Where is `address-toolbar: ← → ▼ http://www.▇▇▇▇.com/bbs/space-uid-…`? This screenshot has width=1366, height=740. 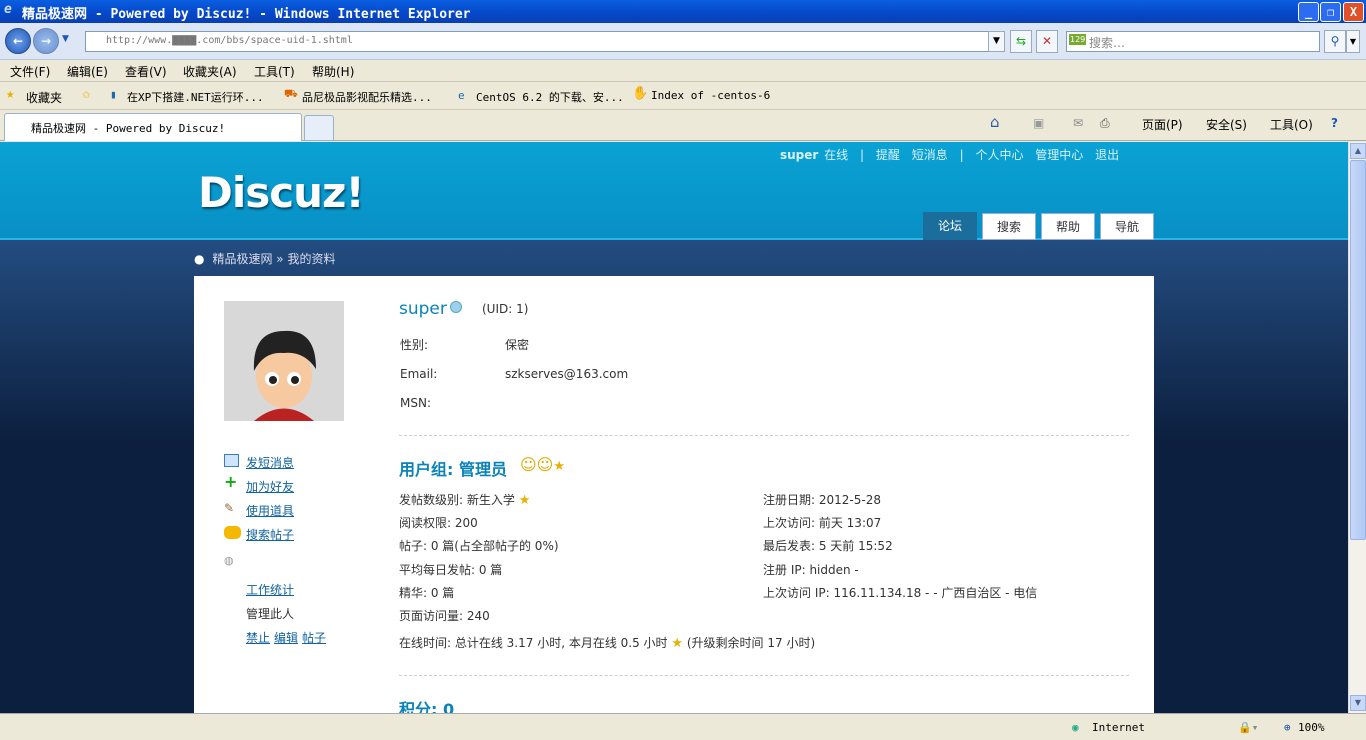
address-toolbar: ← → ▼ http://www.▇▇▇▇.com/bbs/space-uid-… is located at coordinates (683, 41).